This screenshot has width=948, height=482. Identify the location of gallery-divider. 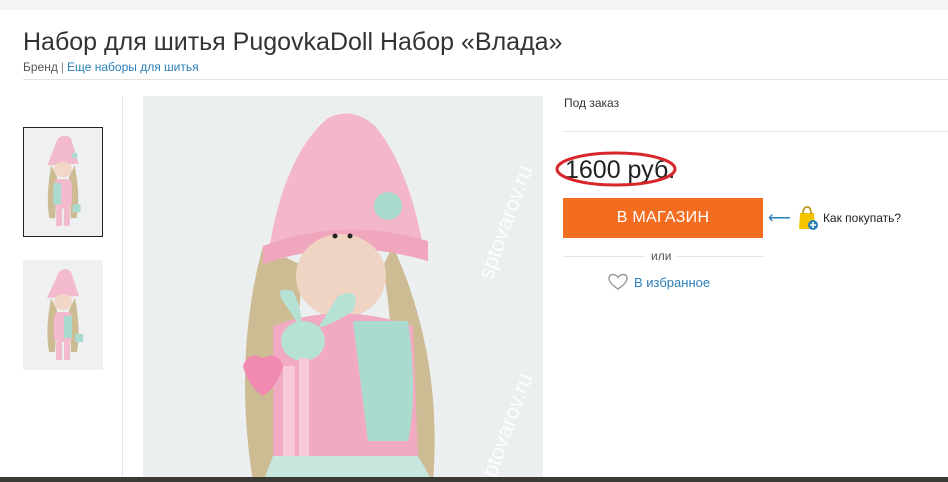
(122, 289).